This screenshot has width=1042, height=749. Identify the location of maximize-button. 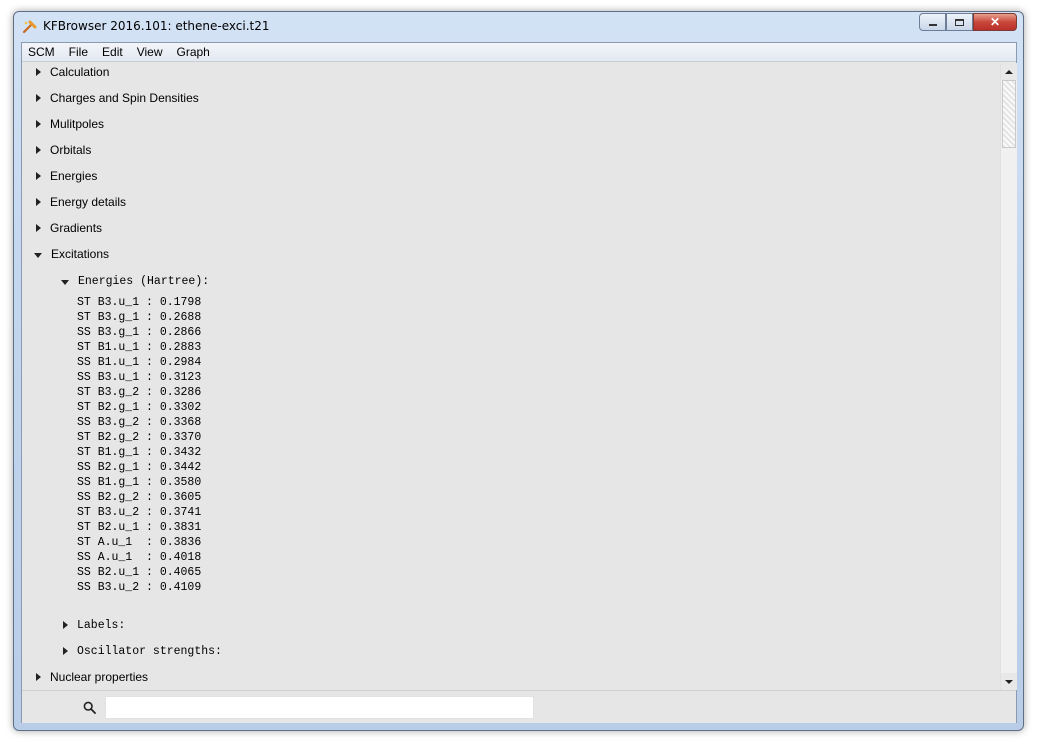
(959, 22).